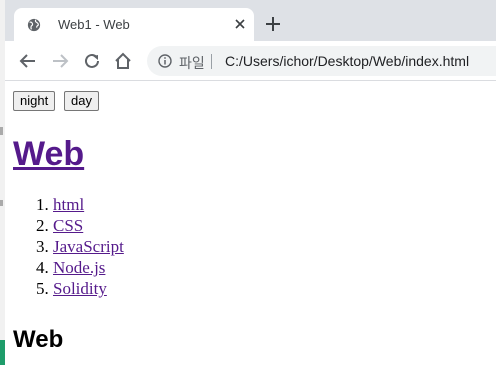  I want to click on list-item: JavaScript, so click(88, 246).